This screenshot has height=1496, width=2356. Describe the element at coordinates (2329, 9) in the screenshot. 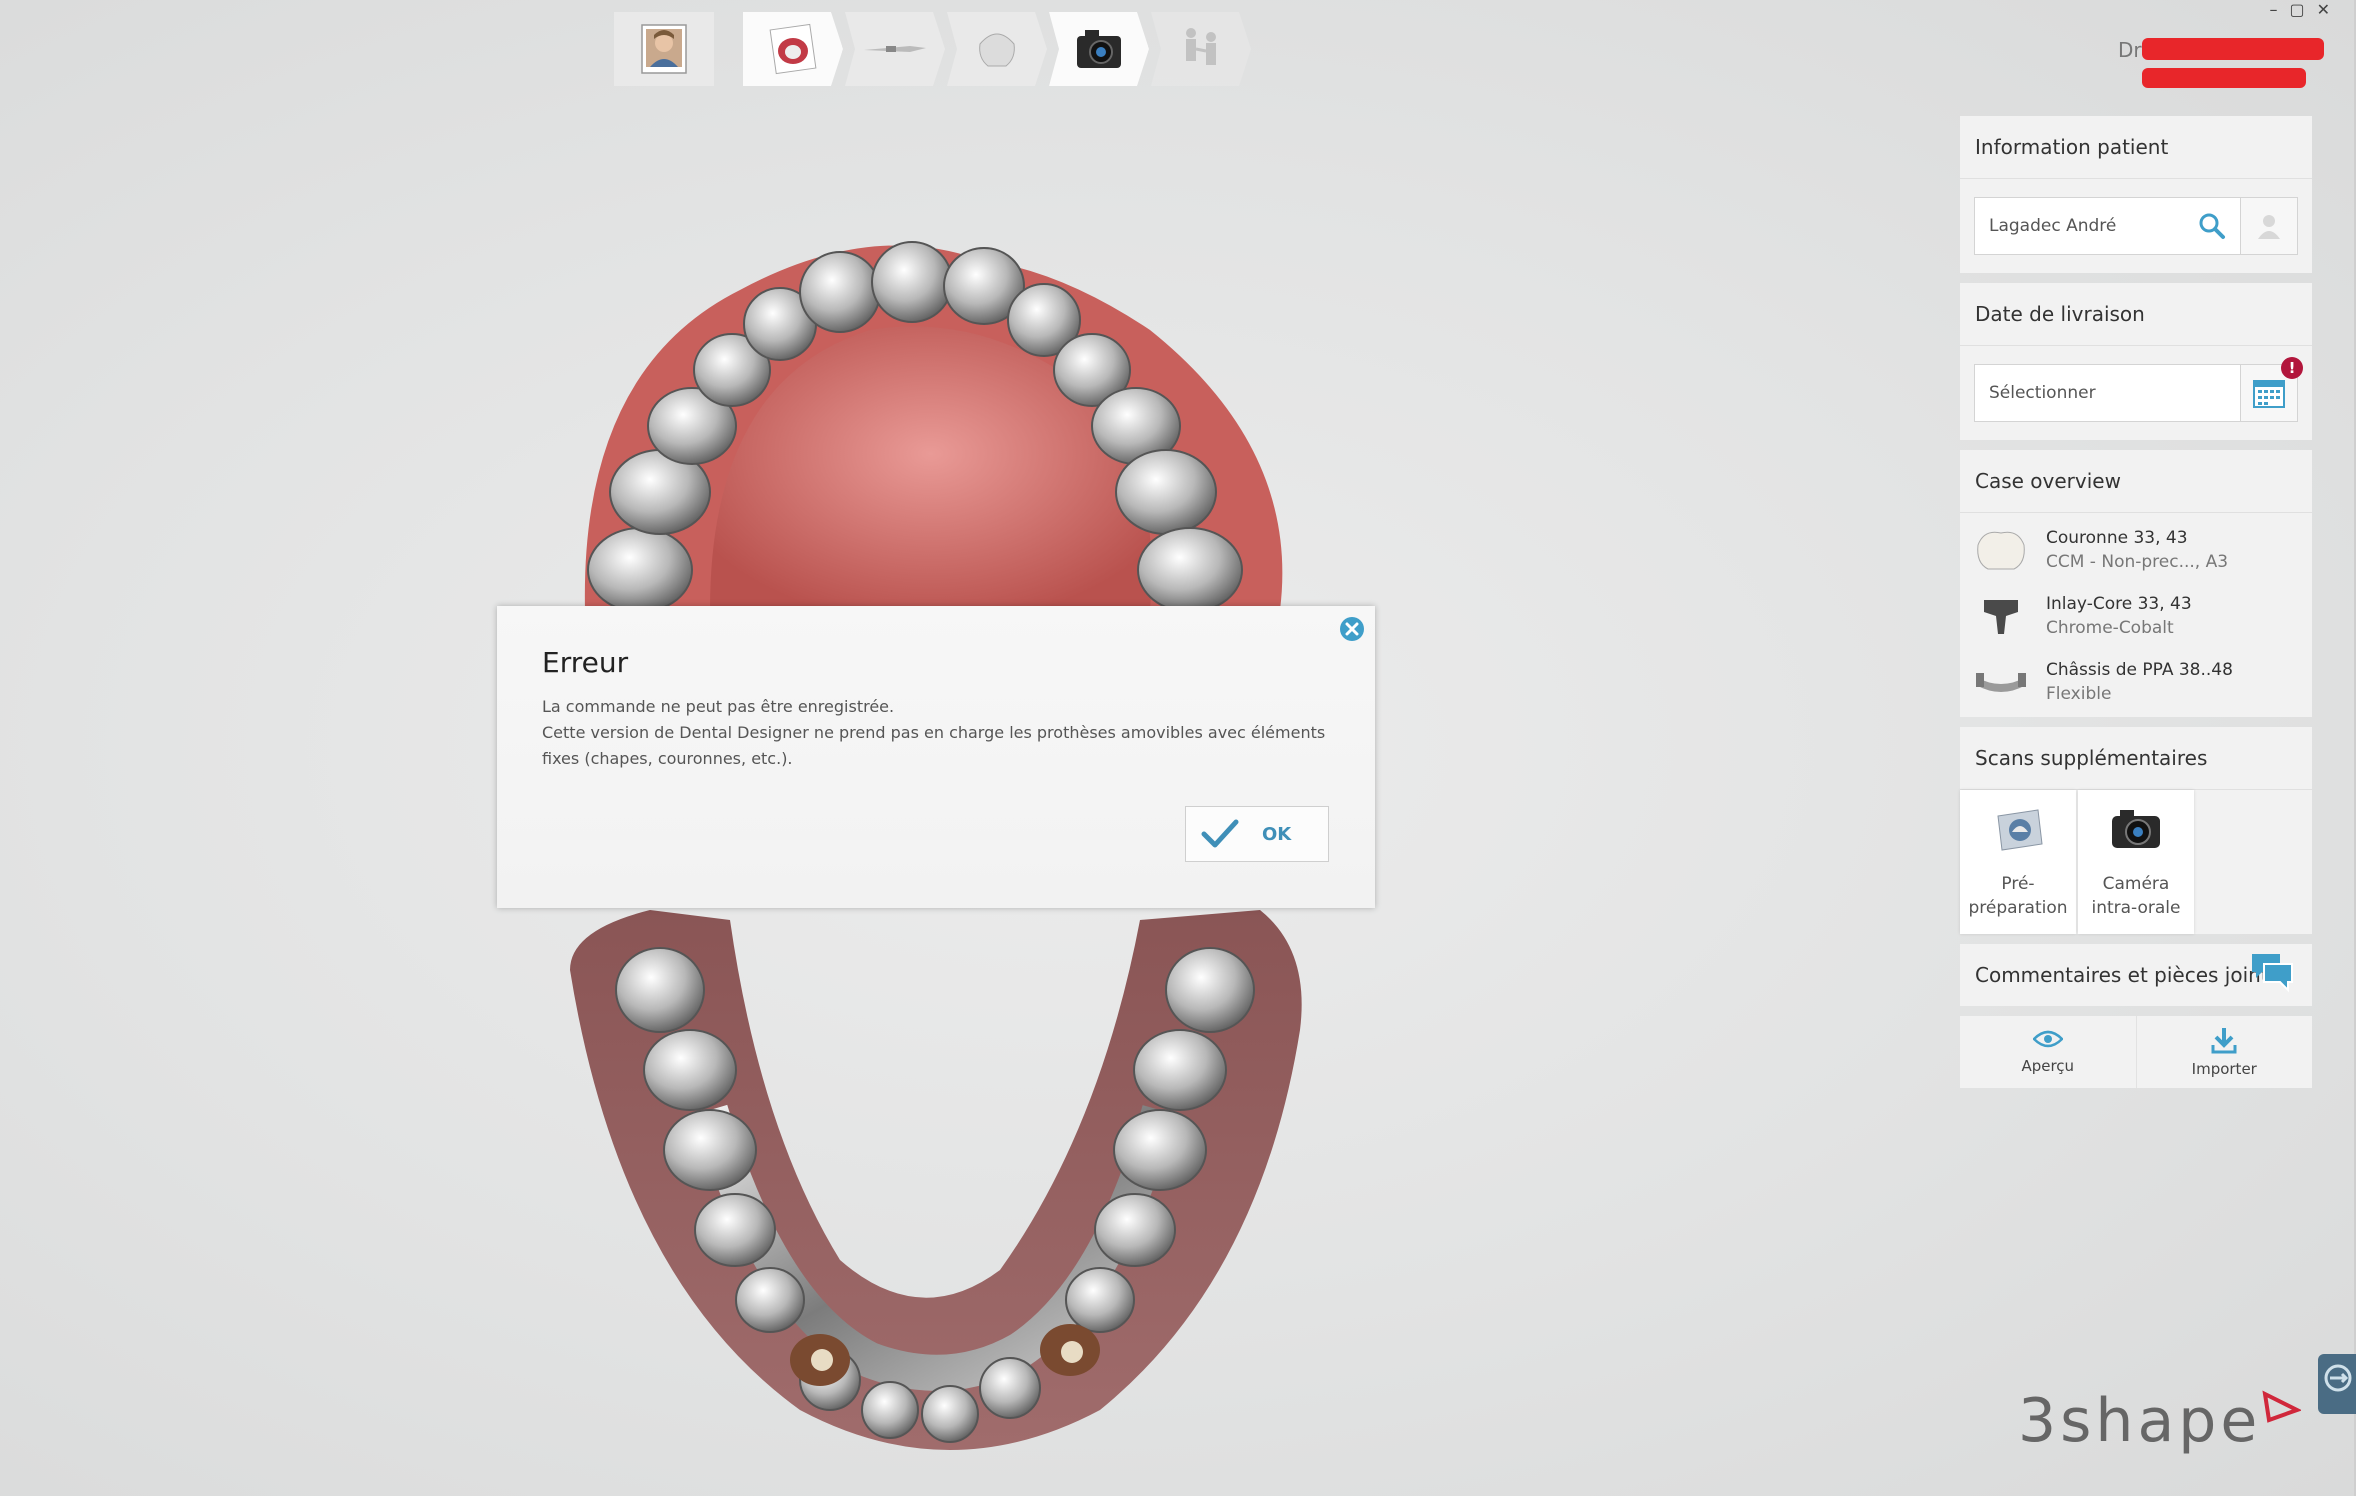

I see `close-window-button: ✕` at that location.